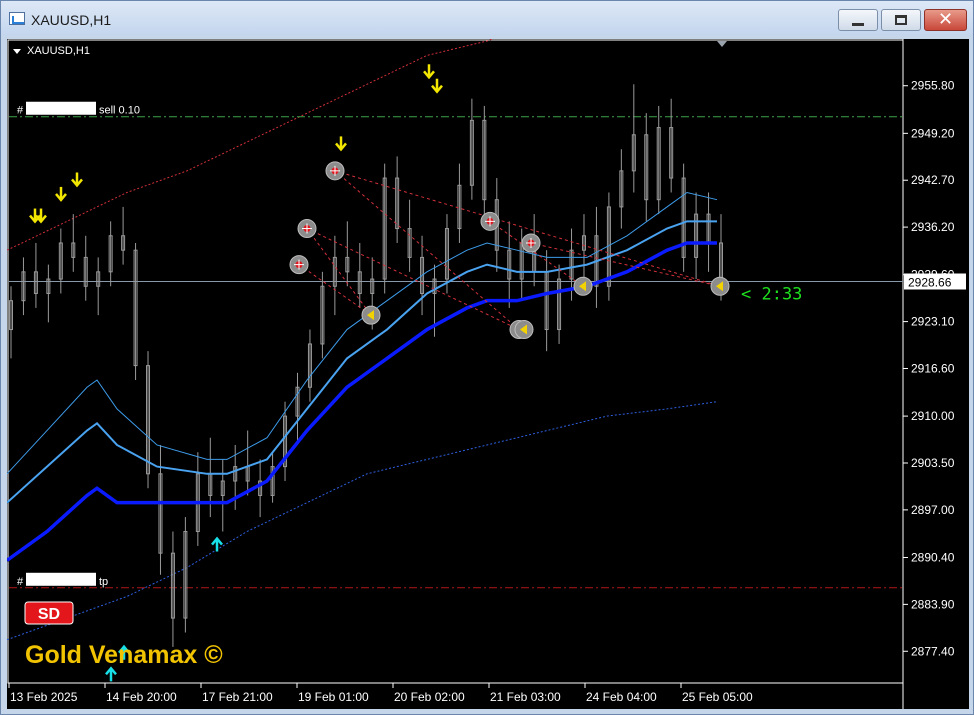  I want to click on maximize-icon, so click(901, 20).